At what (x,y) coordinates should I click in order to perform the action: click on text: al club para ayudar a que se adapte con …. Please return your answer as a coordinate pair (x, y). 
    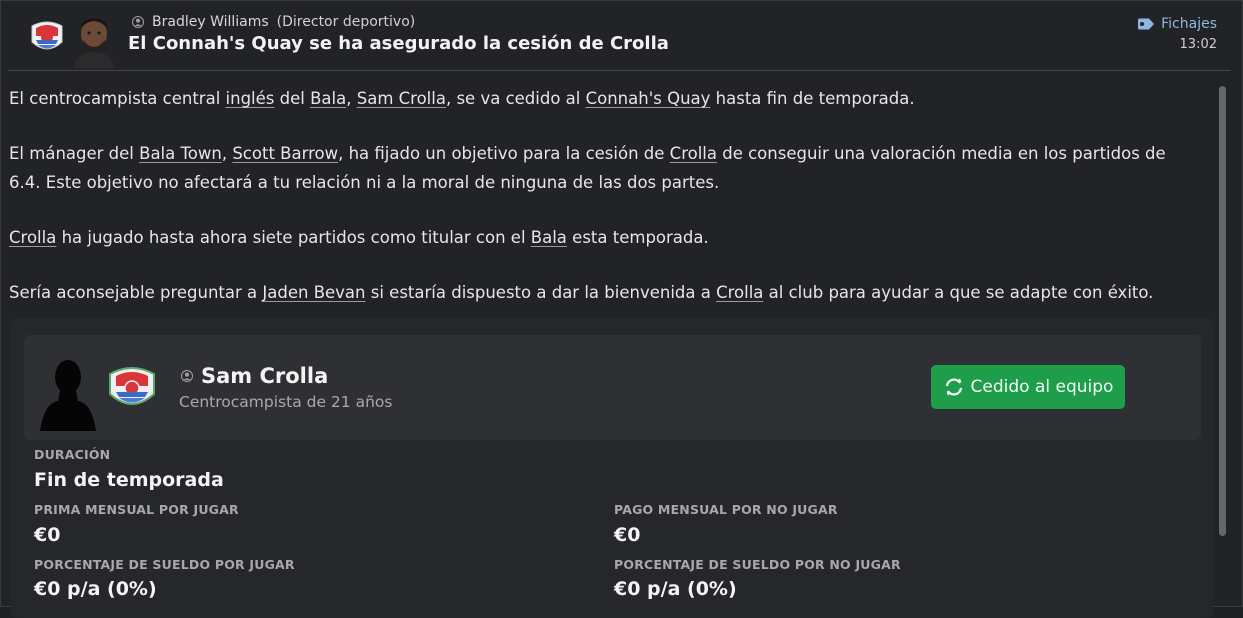
    Looking at the image, I should click on (958, 292).